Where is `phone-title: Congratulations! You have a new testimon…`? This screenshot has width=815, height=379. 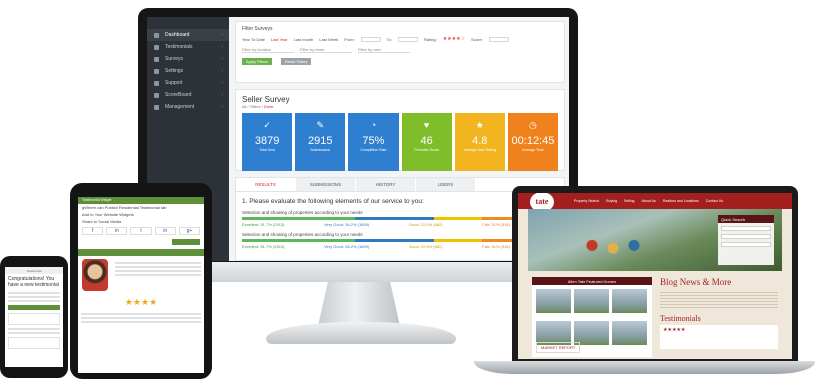
phone-title: Congratulations! You have a new testimon… is located at coordinates (33, 282).